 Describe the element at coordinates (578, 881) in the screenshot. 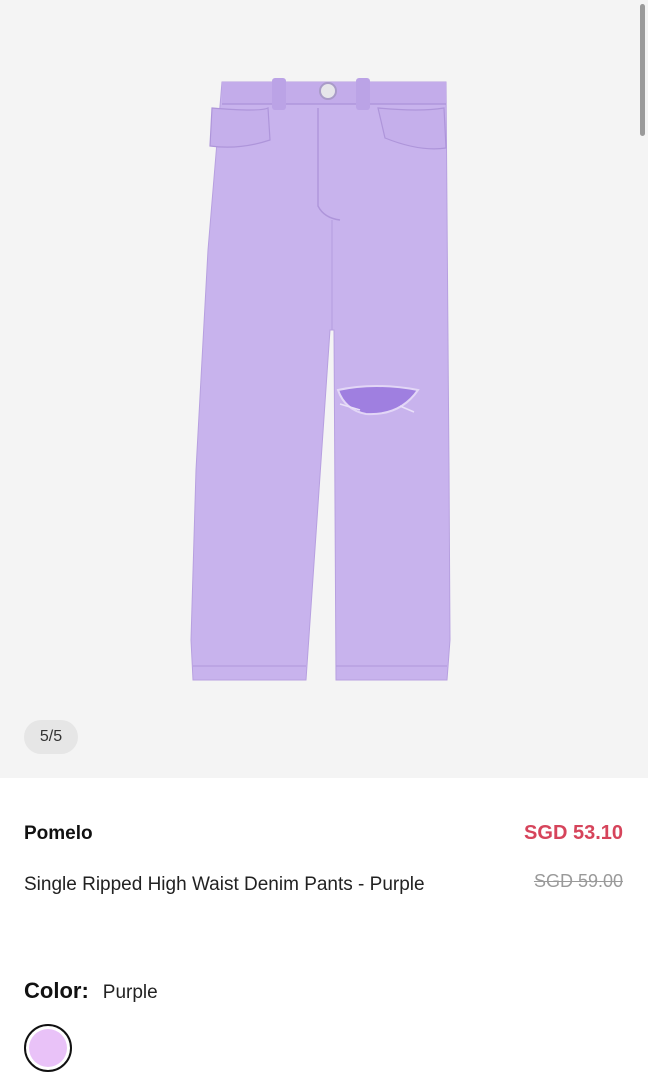

I see `original-price: SGD 59.00` at that location.